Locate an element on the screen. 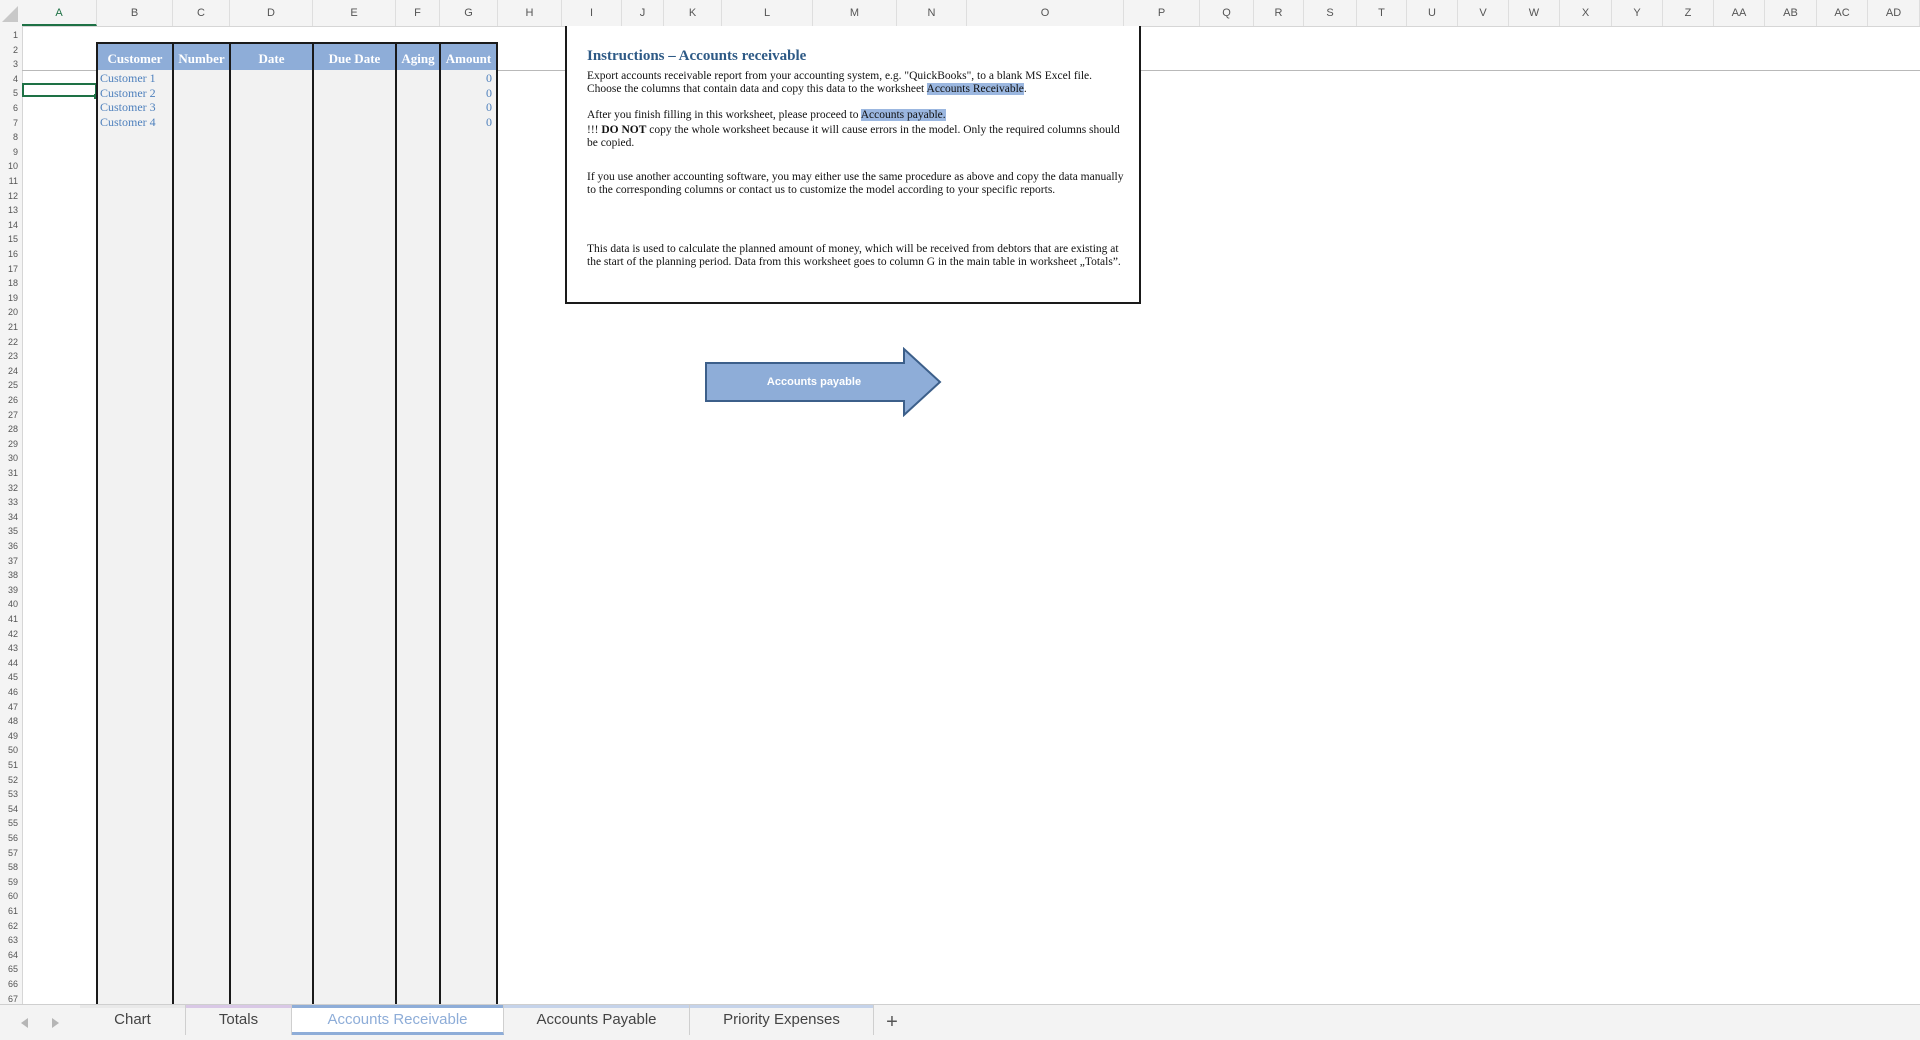  column-header-y: Y is located at coordinates (1637, 13).